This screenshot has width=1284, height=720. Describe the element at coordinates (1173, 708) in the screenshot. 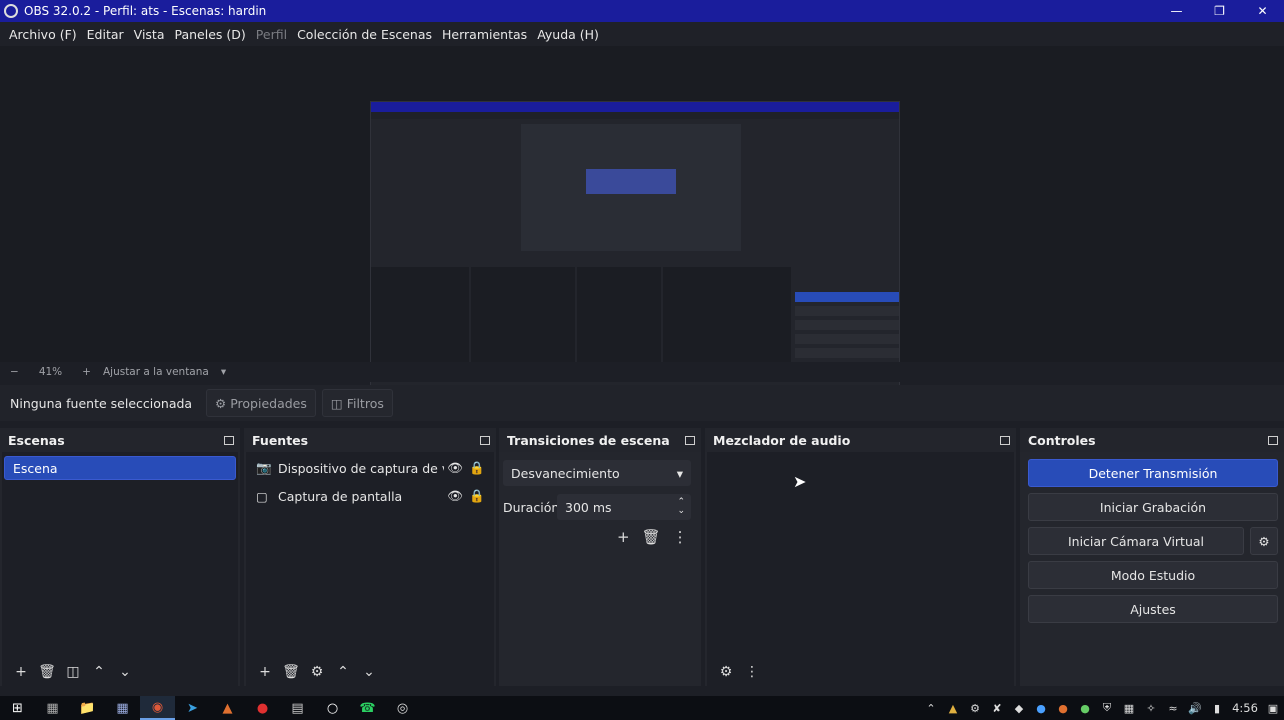

I see `wifi-icon: ≈` at that location.